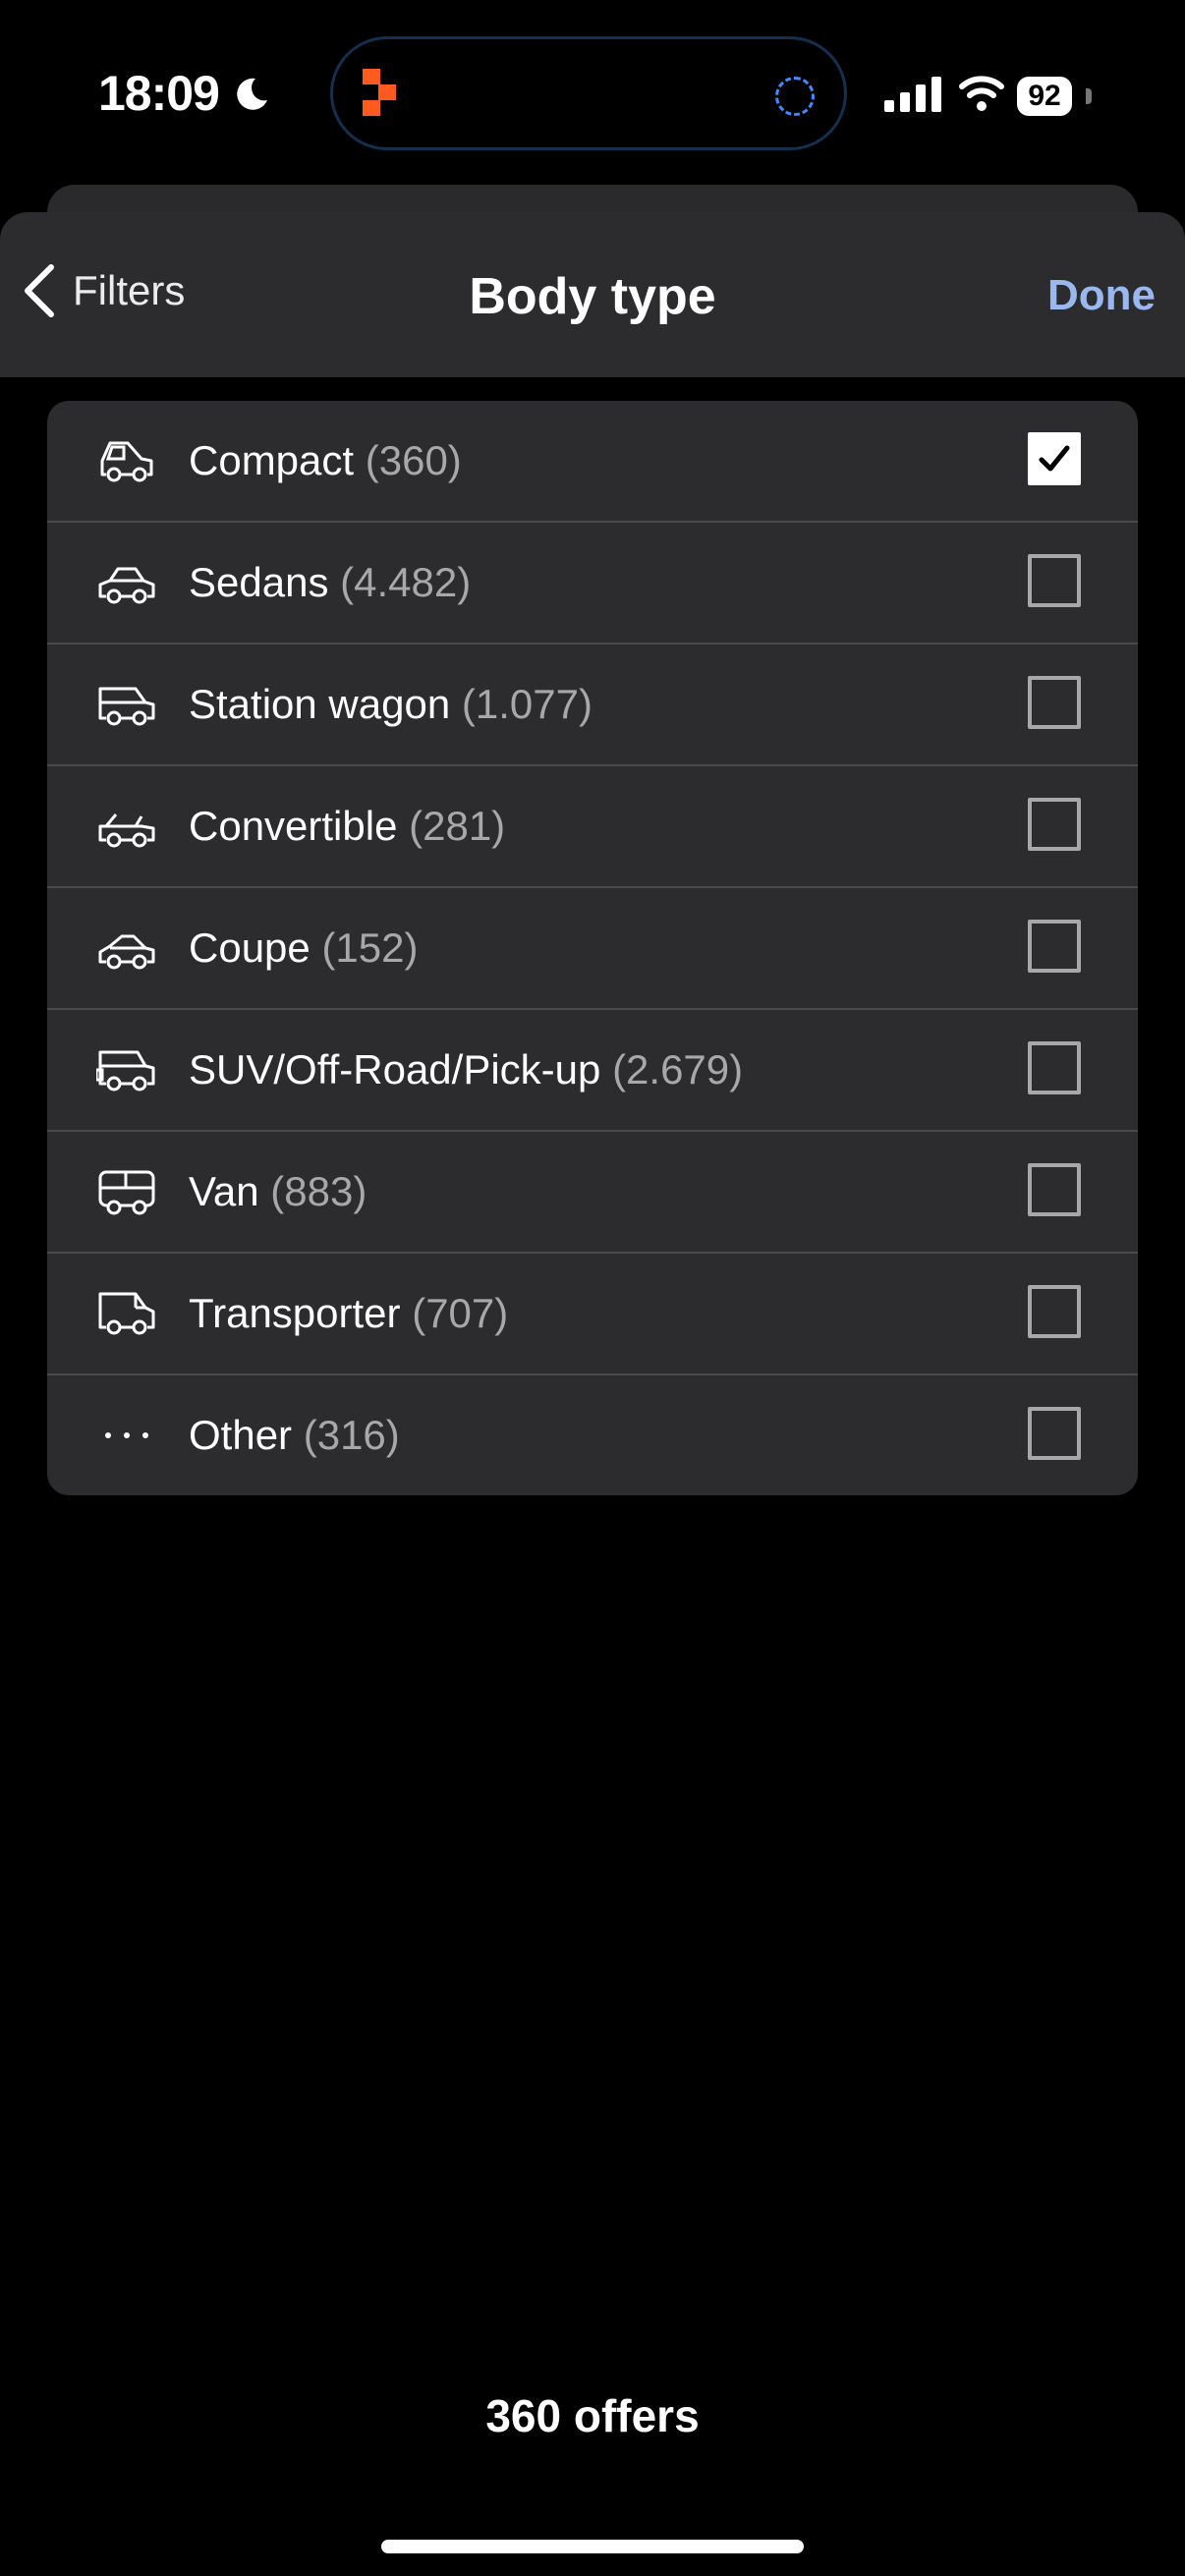 This screenshot has width=1185, height=2576. What do you see at coordinates (1102, 295) in the screenshot?
I see `done-button: Done` at bounding box center [1102, 295].